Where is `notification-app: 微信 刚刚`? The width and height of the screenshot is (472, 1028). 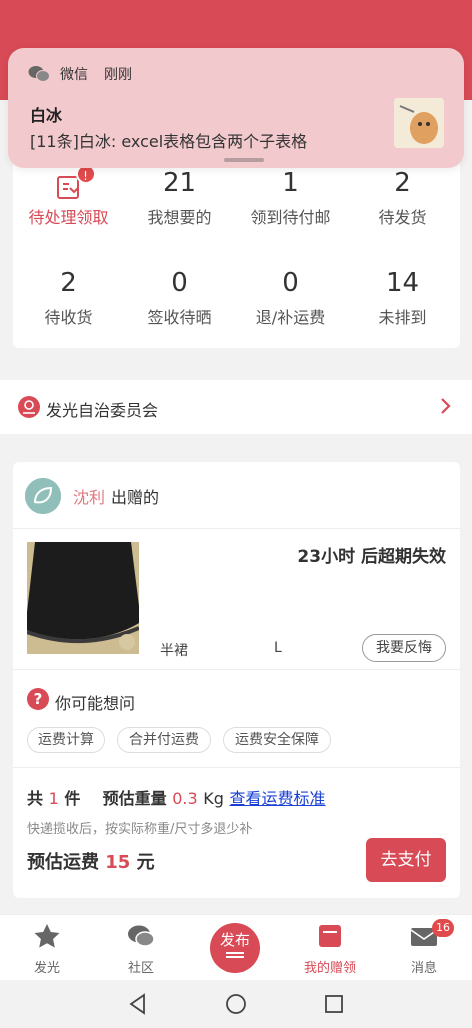
notification-app: 微信 刚刚 is located at coordinates (80, 74).